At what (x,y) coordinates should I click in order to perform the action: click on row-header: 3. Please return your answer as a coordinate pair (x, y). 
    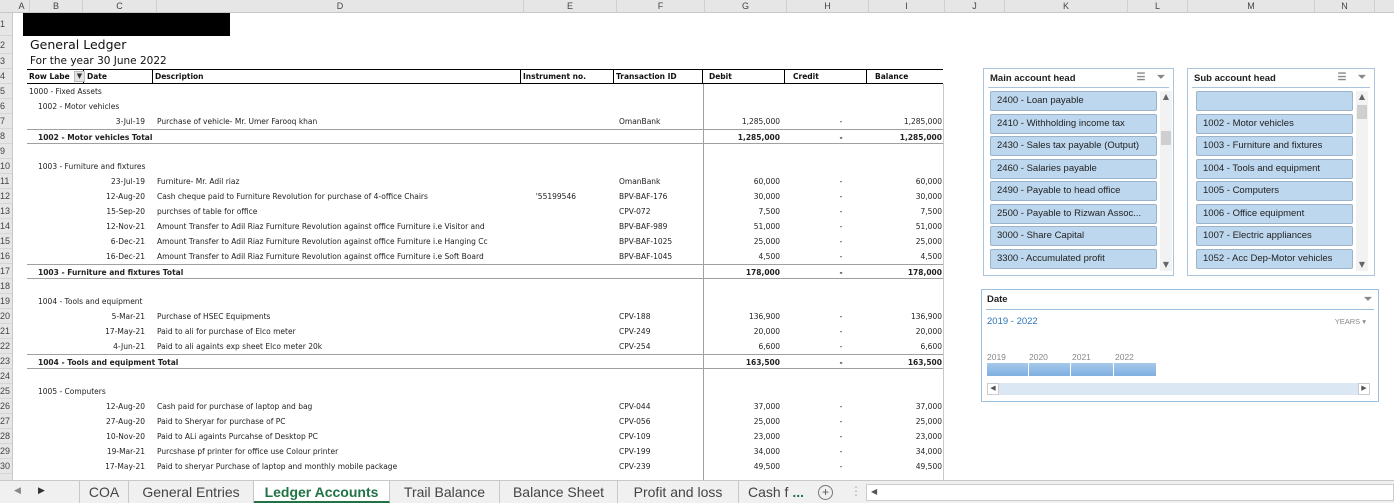
    Looking at the image, I should click on (6, 61).